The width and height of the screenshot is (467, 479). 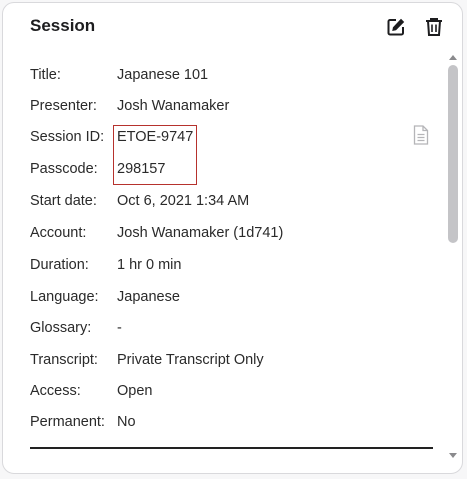 What do you see at coordinates (61, 328) in the screenshot?
I see `field-label: Glossary:` at bounding box center [61, 328].